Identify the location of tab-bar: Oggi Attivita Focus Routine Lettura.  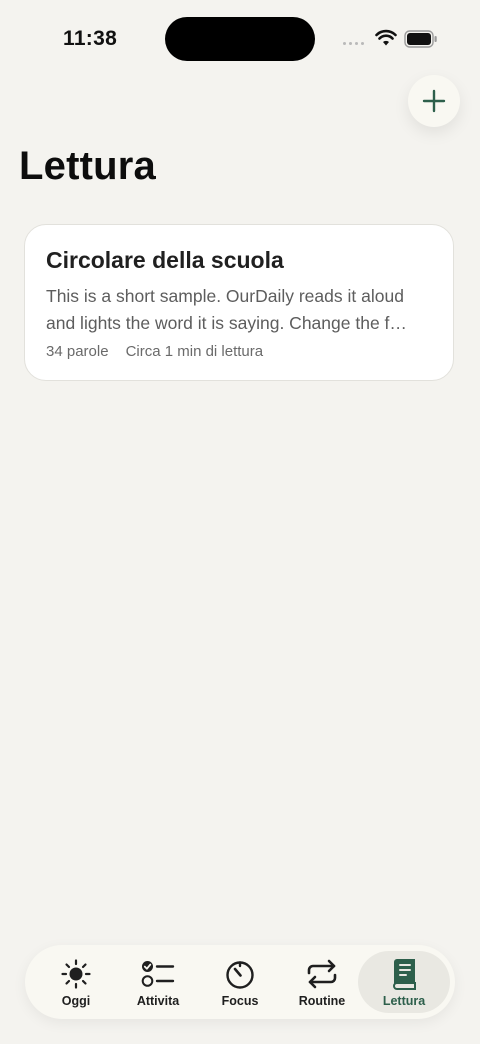
(240, 982).